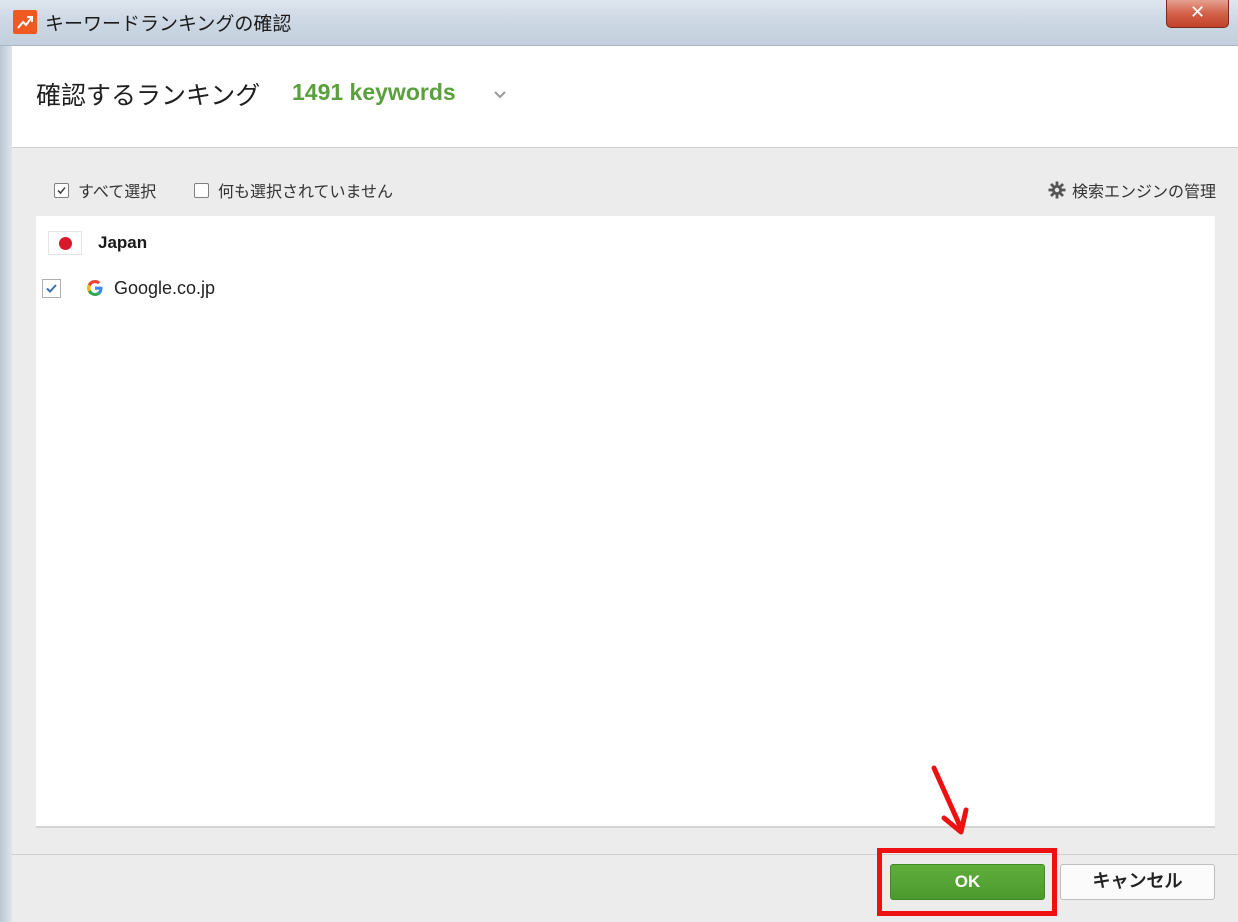 This screenshot has height=922, width=1238. Describe the element at coordinates (625, 888) in the screenshot. I see `dialog-footer: OK キャンセル` at that location.